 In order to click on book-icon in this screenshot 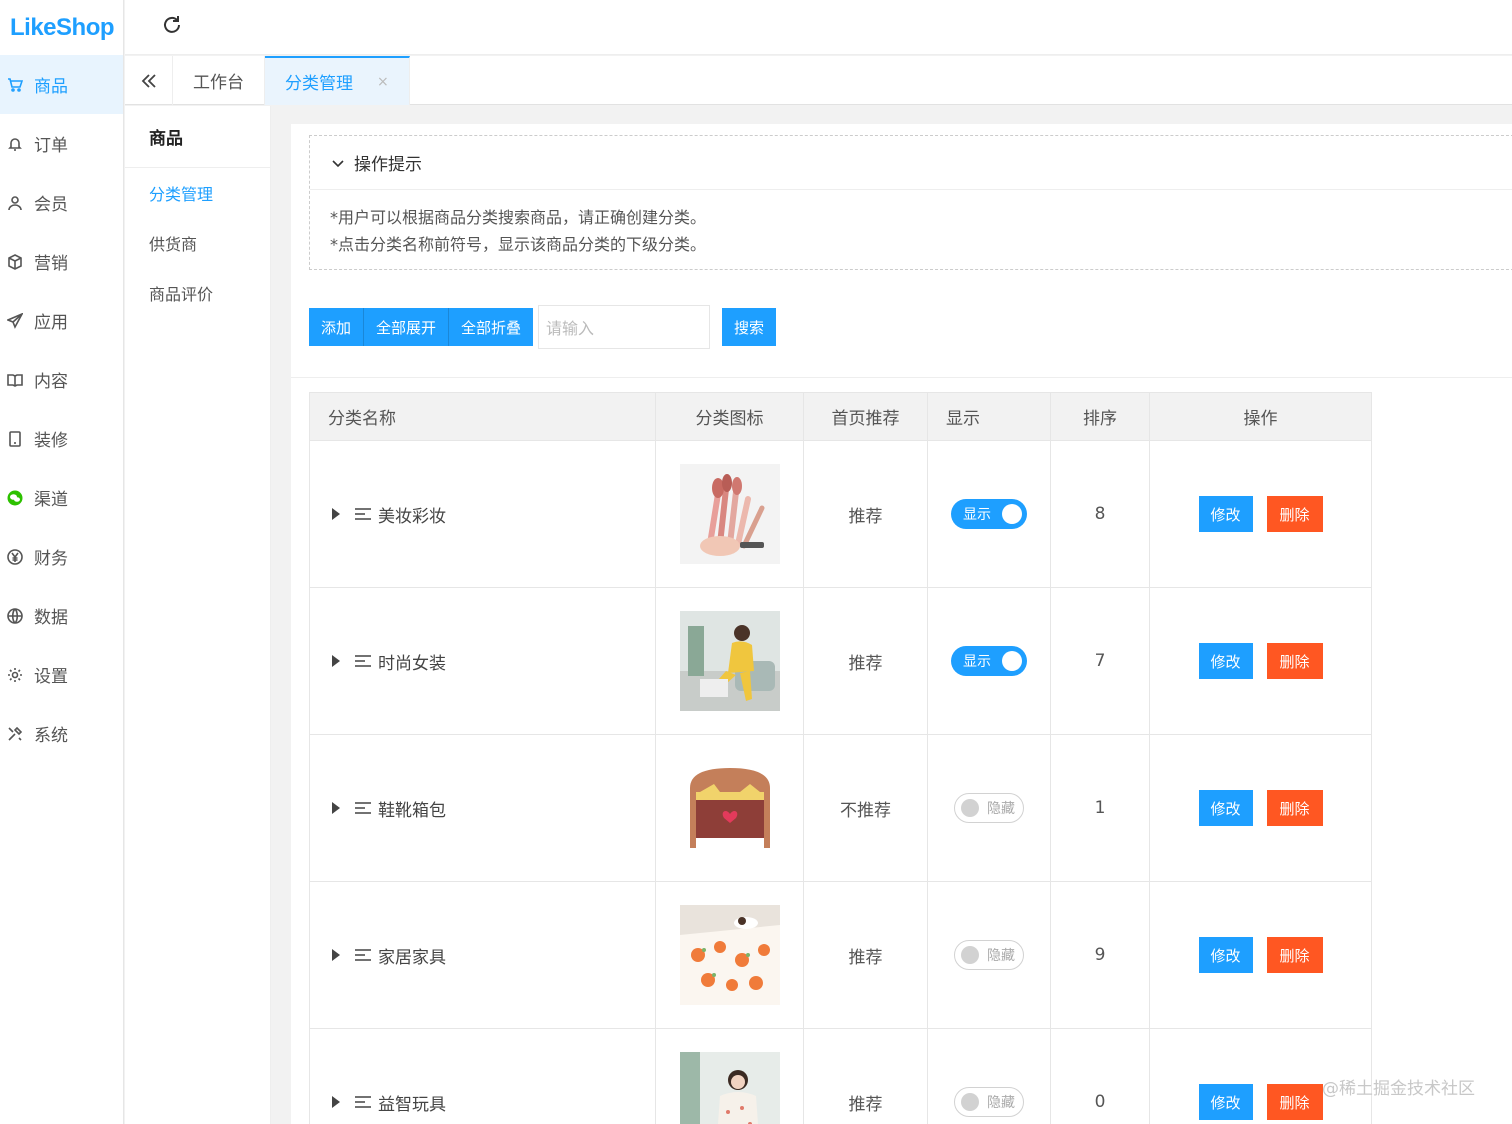, I will do `click(15, 380)`.